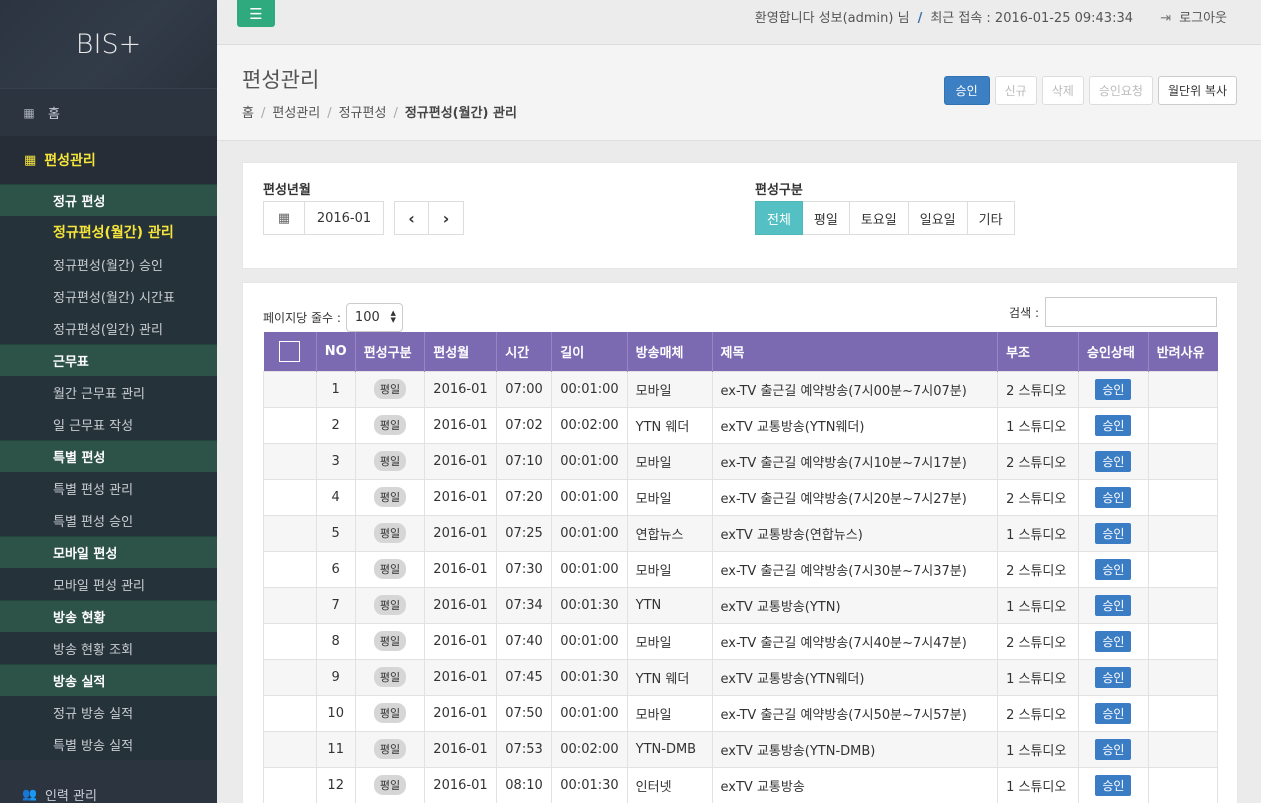  Describe the element at coordinates (108, 44) in the screenshot. I see `app-logo: BIS+` at that location.